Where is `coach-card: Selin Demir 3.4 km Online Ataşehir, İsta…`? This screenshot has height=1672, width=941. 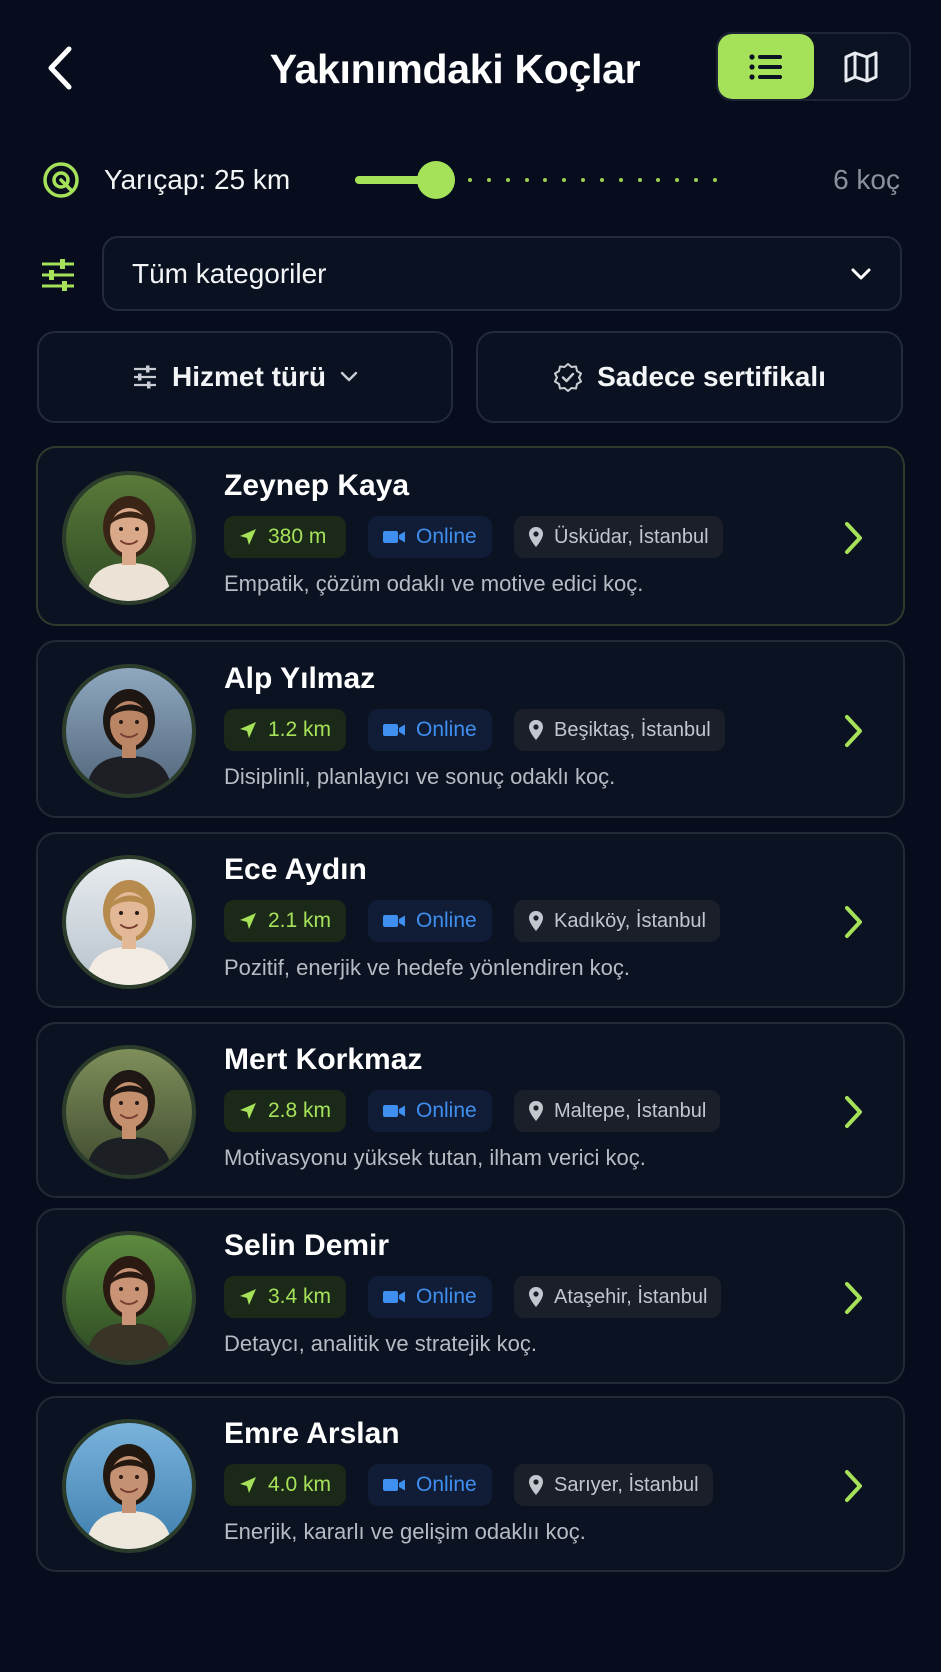
coach-card: Selin Demir 3.4 km Online Ataşehir, İsta… is located at coordinates (470, 1296).